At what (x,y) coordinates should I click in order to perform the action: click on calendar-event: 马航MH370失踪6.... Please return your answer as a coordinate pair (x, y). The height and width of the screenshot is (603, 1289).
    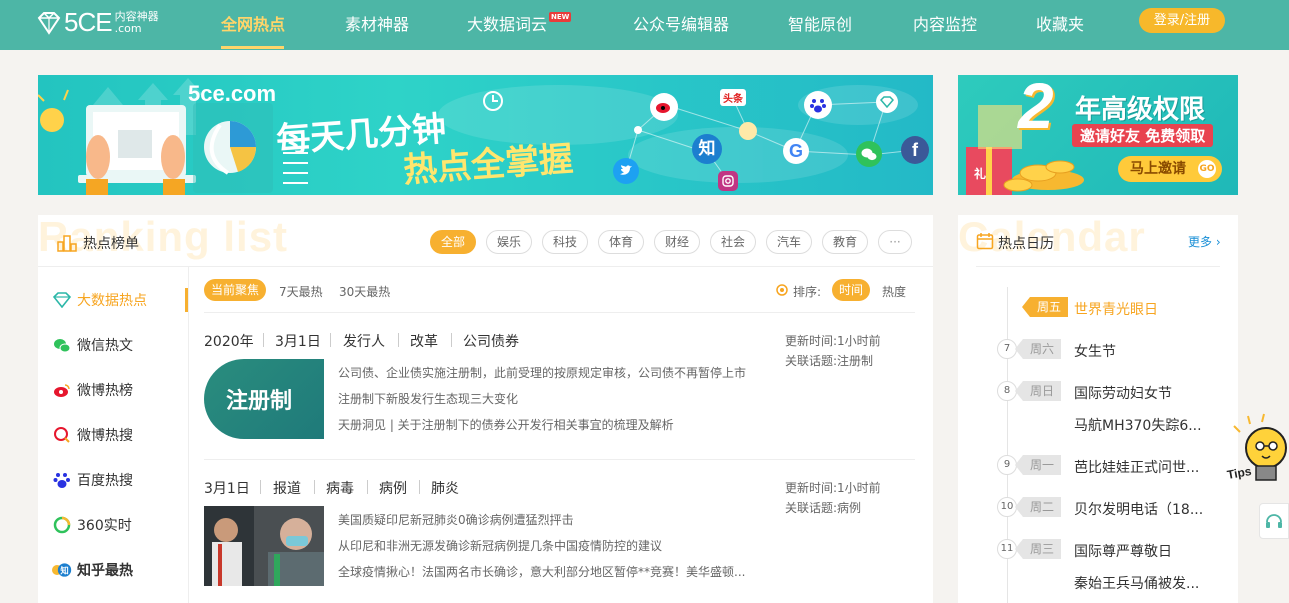
    Looking at the image, I should click on (1138, 425).